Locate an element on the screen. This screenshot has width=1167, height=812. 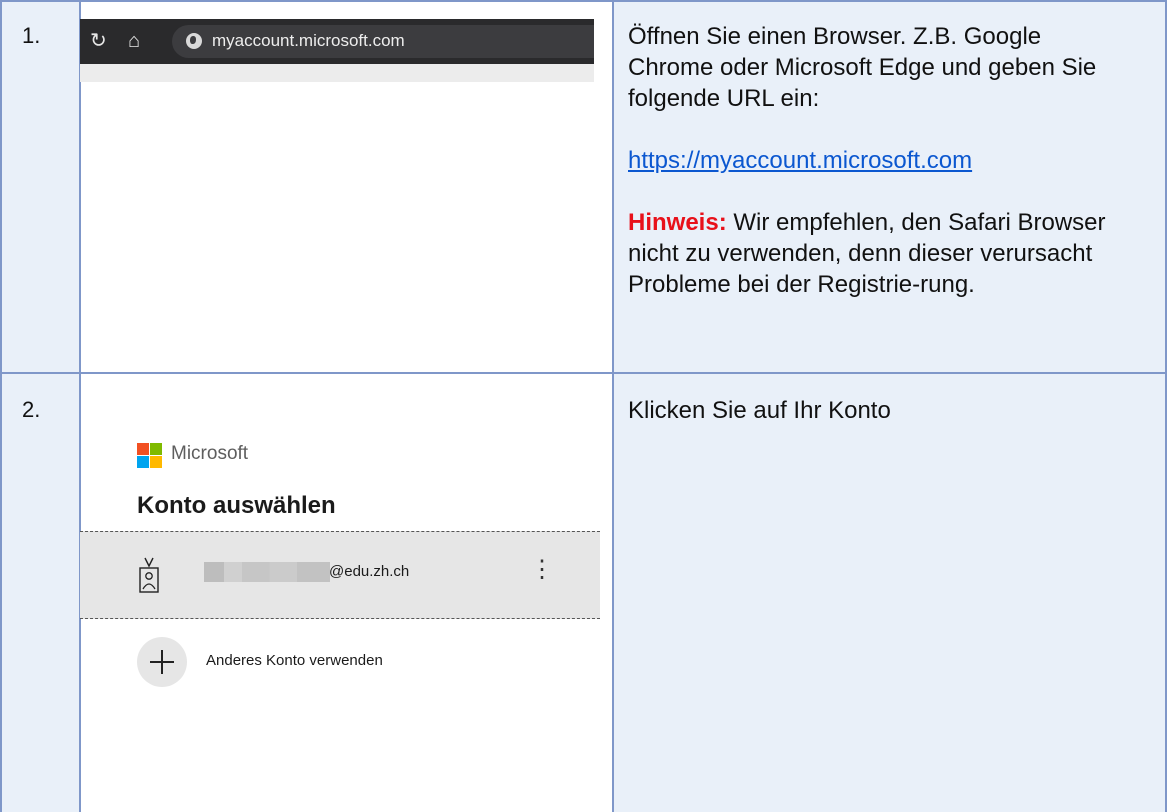
microsoft-brand-text: Microsoft is located at coordinates (210, 453).